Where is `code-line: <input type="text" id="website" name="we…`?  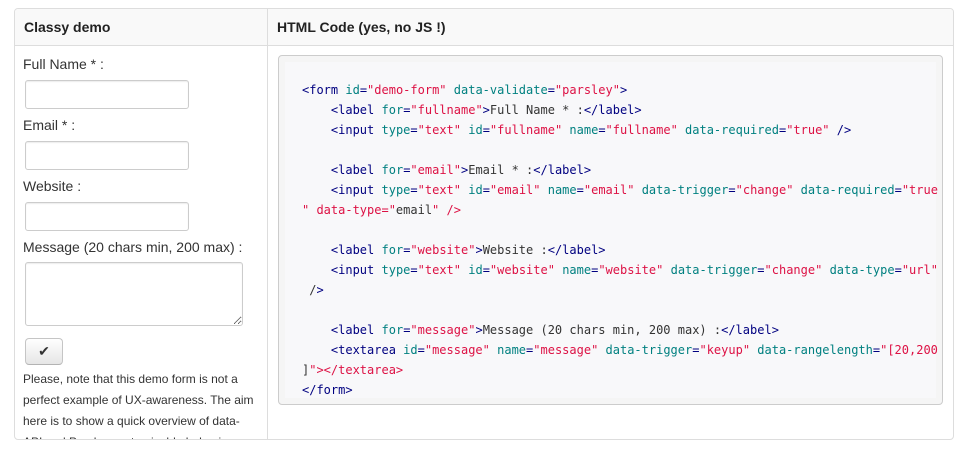
code-line: <input type="text" id="website" name="we… is located at coordinates (634, 270).